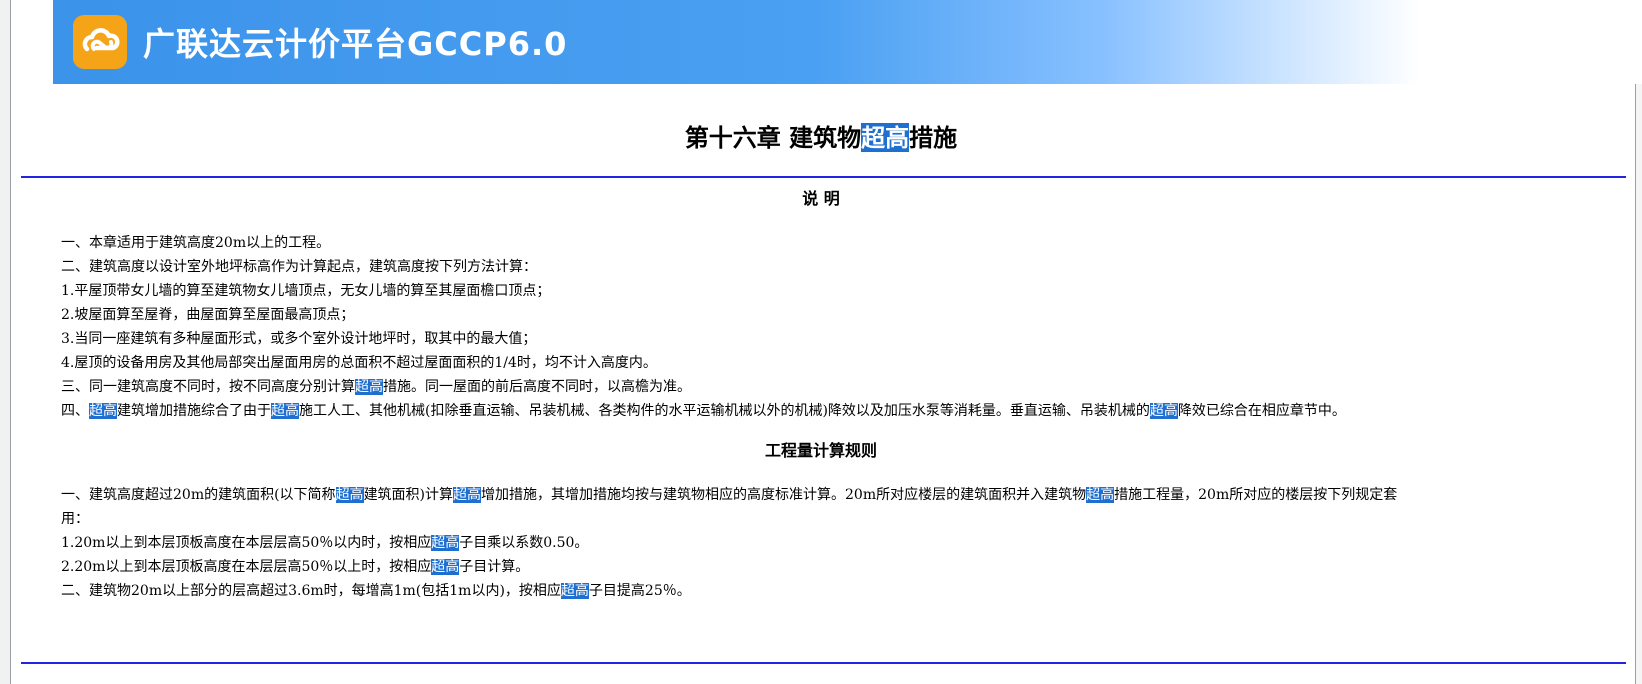  I want to click on text-line: 一、本章适用于建筑高度20m以上的工程。, so click(811, 243).